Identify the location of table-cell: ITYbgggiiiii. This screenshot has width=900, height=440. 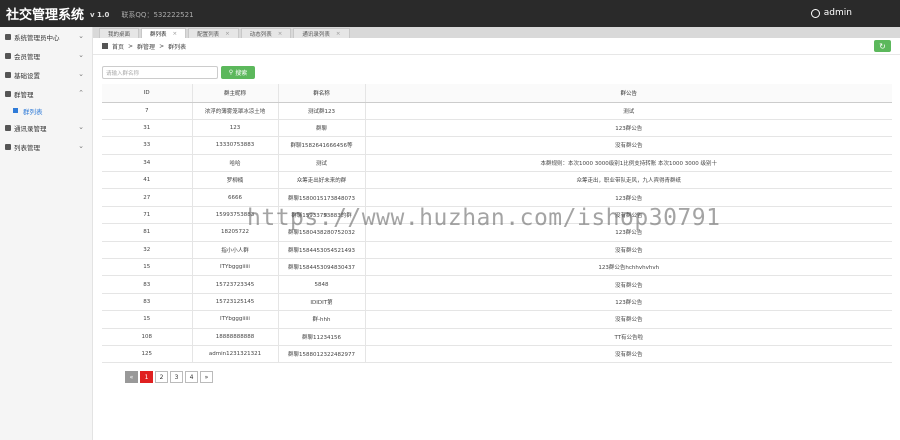
(235, 319).